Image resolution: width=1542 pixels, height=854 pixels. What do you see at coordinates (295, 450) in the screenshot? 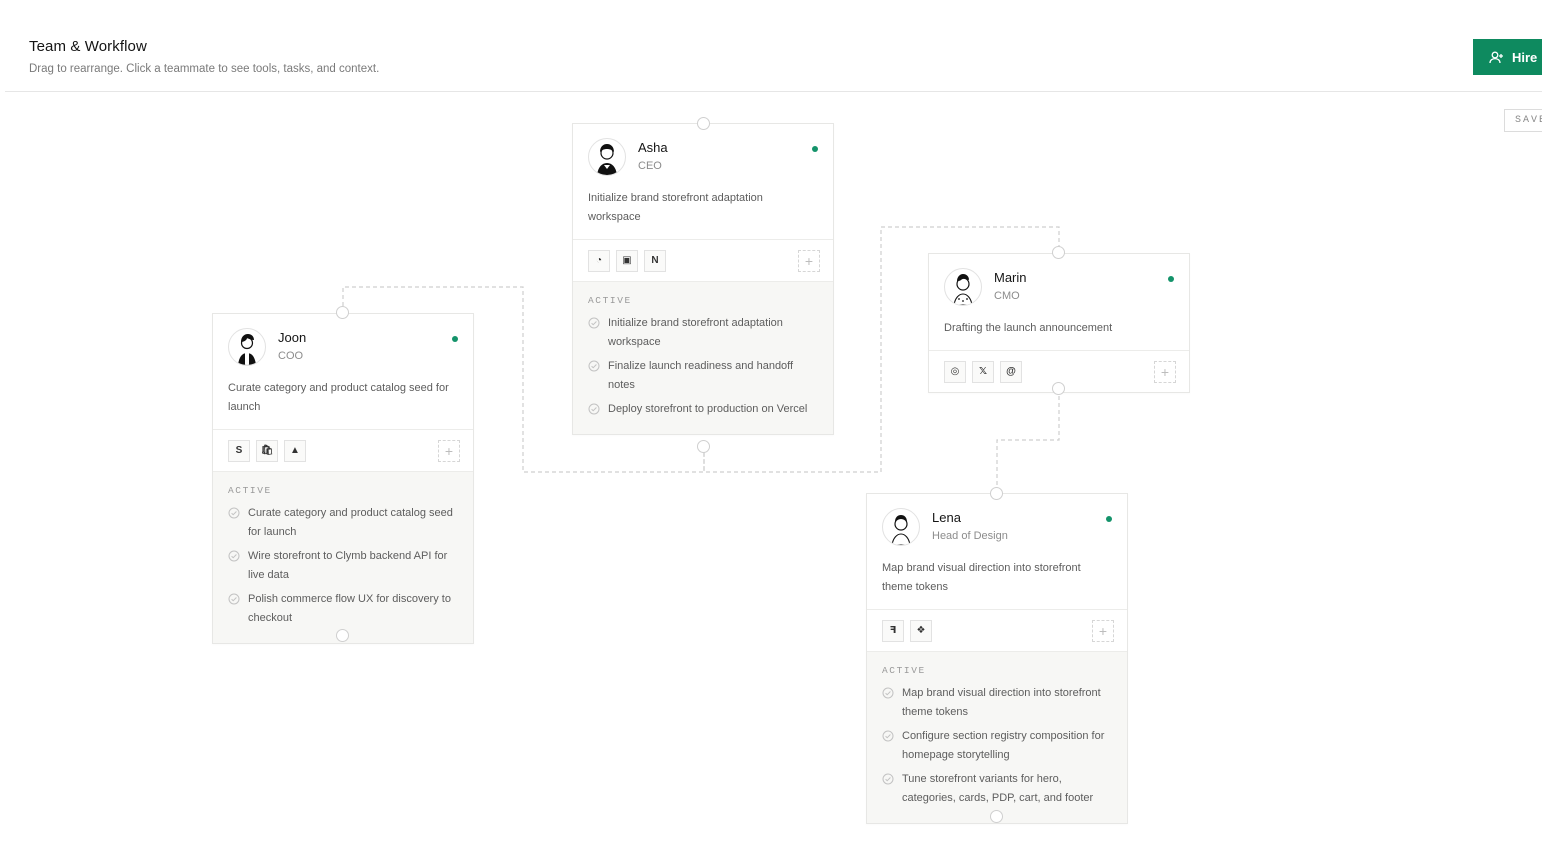
I see `google-drive-icon: ▲` at bounding box center [295, 450].